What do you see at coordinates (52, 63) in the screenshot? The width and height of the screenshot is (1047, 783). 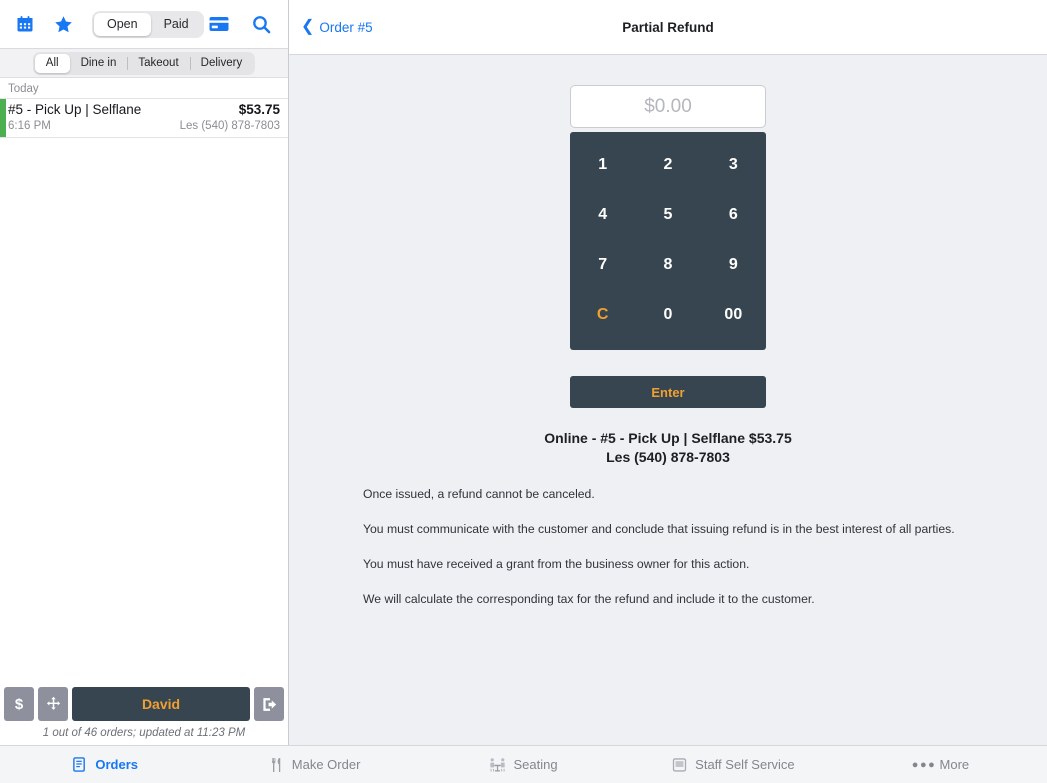 I see `filter-all: All` at bounding box center [52, 63].